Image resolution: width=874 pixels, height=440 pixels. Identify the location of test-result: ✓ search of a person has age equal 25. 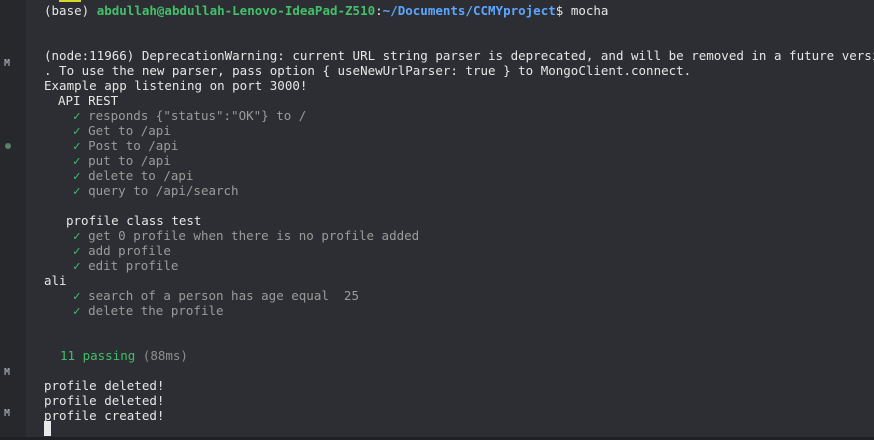
(216, 295).